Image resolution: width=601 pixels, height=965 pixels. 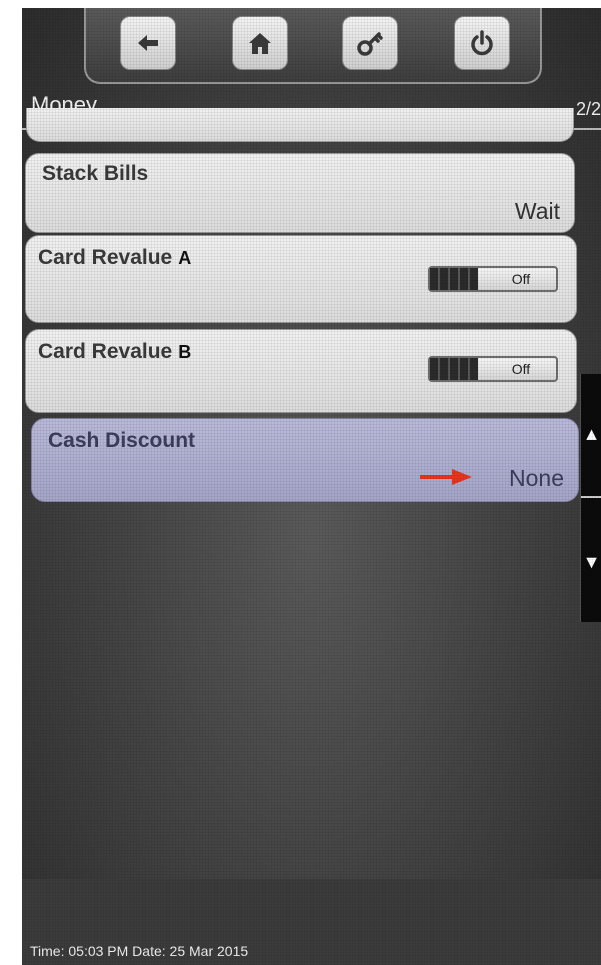 I want to click on previous-row-partial, so click(x=300, y=125).